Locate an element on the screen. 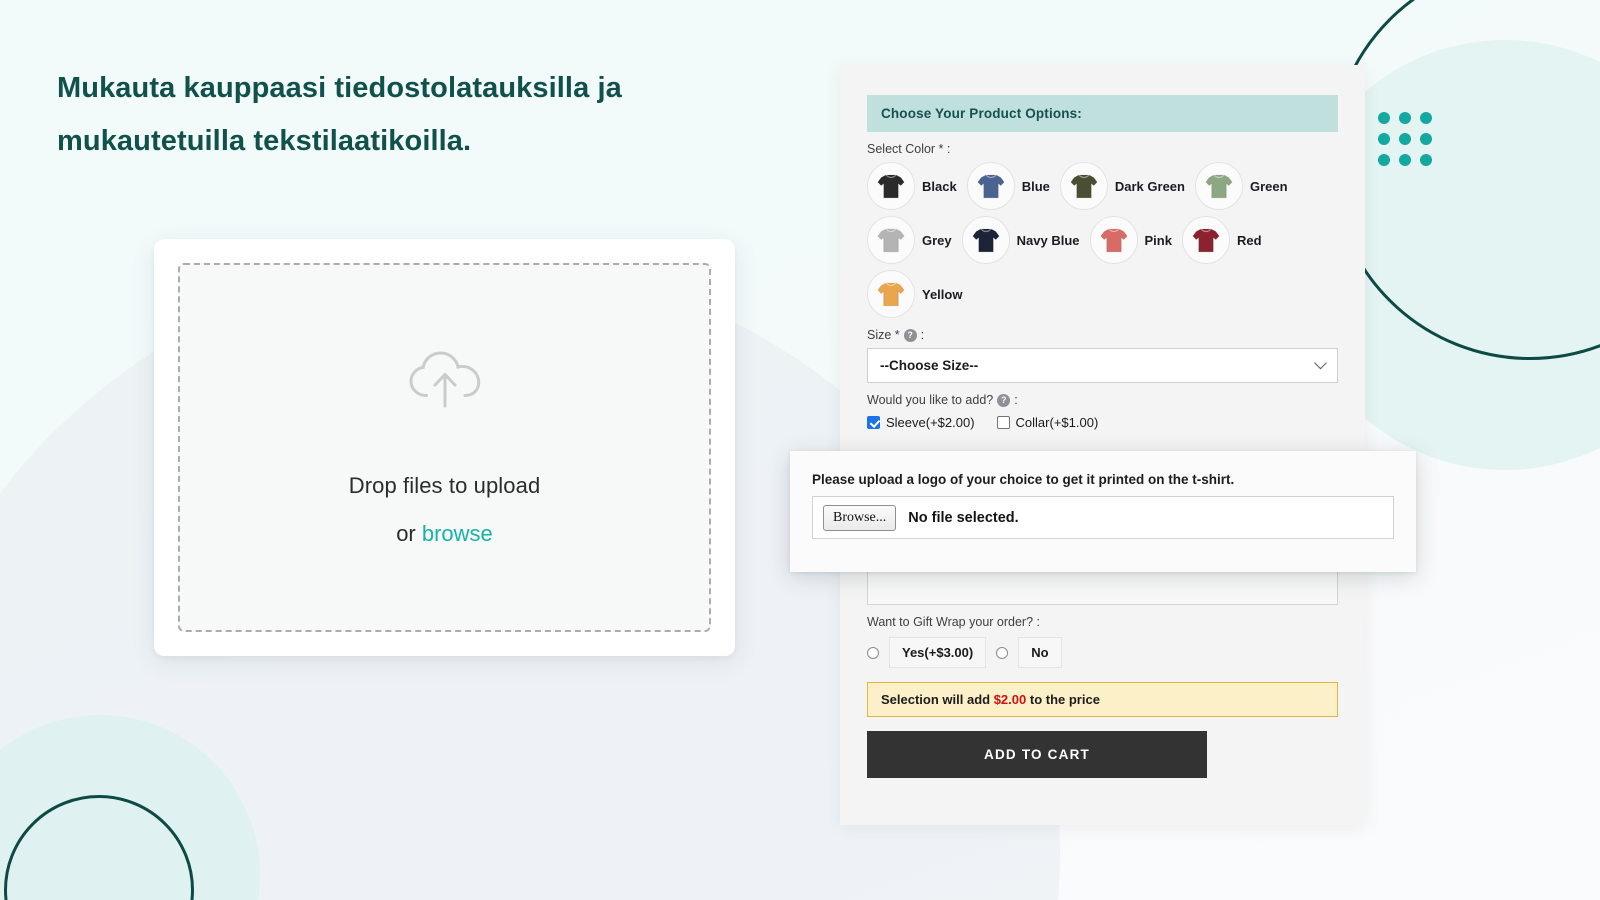 This screenshot has width=1600, height=900. price-note: Selection will add $2.00 to the price is located at coordinates (1102, 699).